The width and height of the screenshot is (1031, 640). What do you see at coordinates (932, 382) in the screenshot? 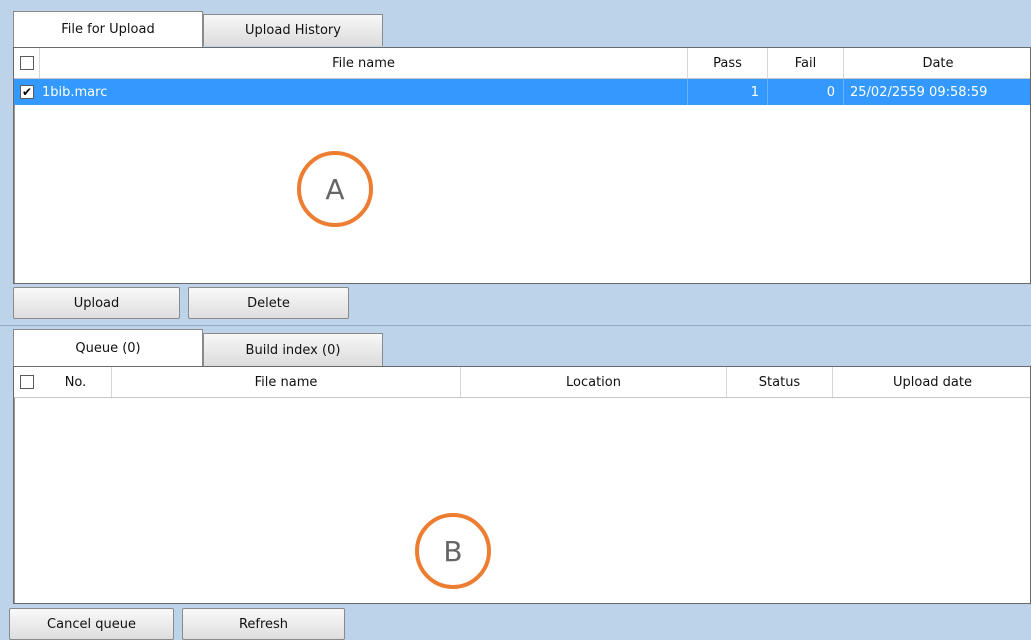
I see `column-header-upload-date: Upload date` at bounding box center [932, 382].